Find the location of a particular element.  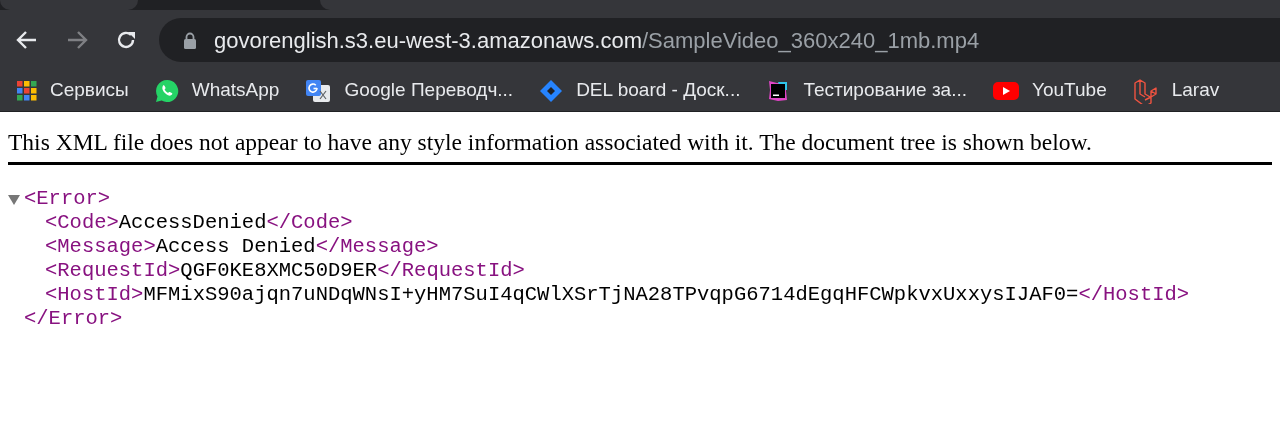

xml-value: QGF0KE8XMC50D9ER is located at coordinates (279, 271).